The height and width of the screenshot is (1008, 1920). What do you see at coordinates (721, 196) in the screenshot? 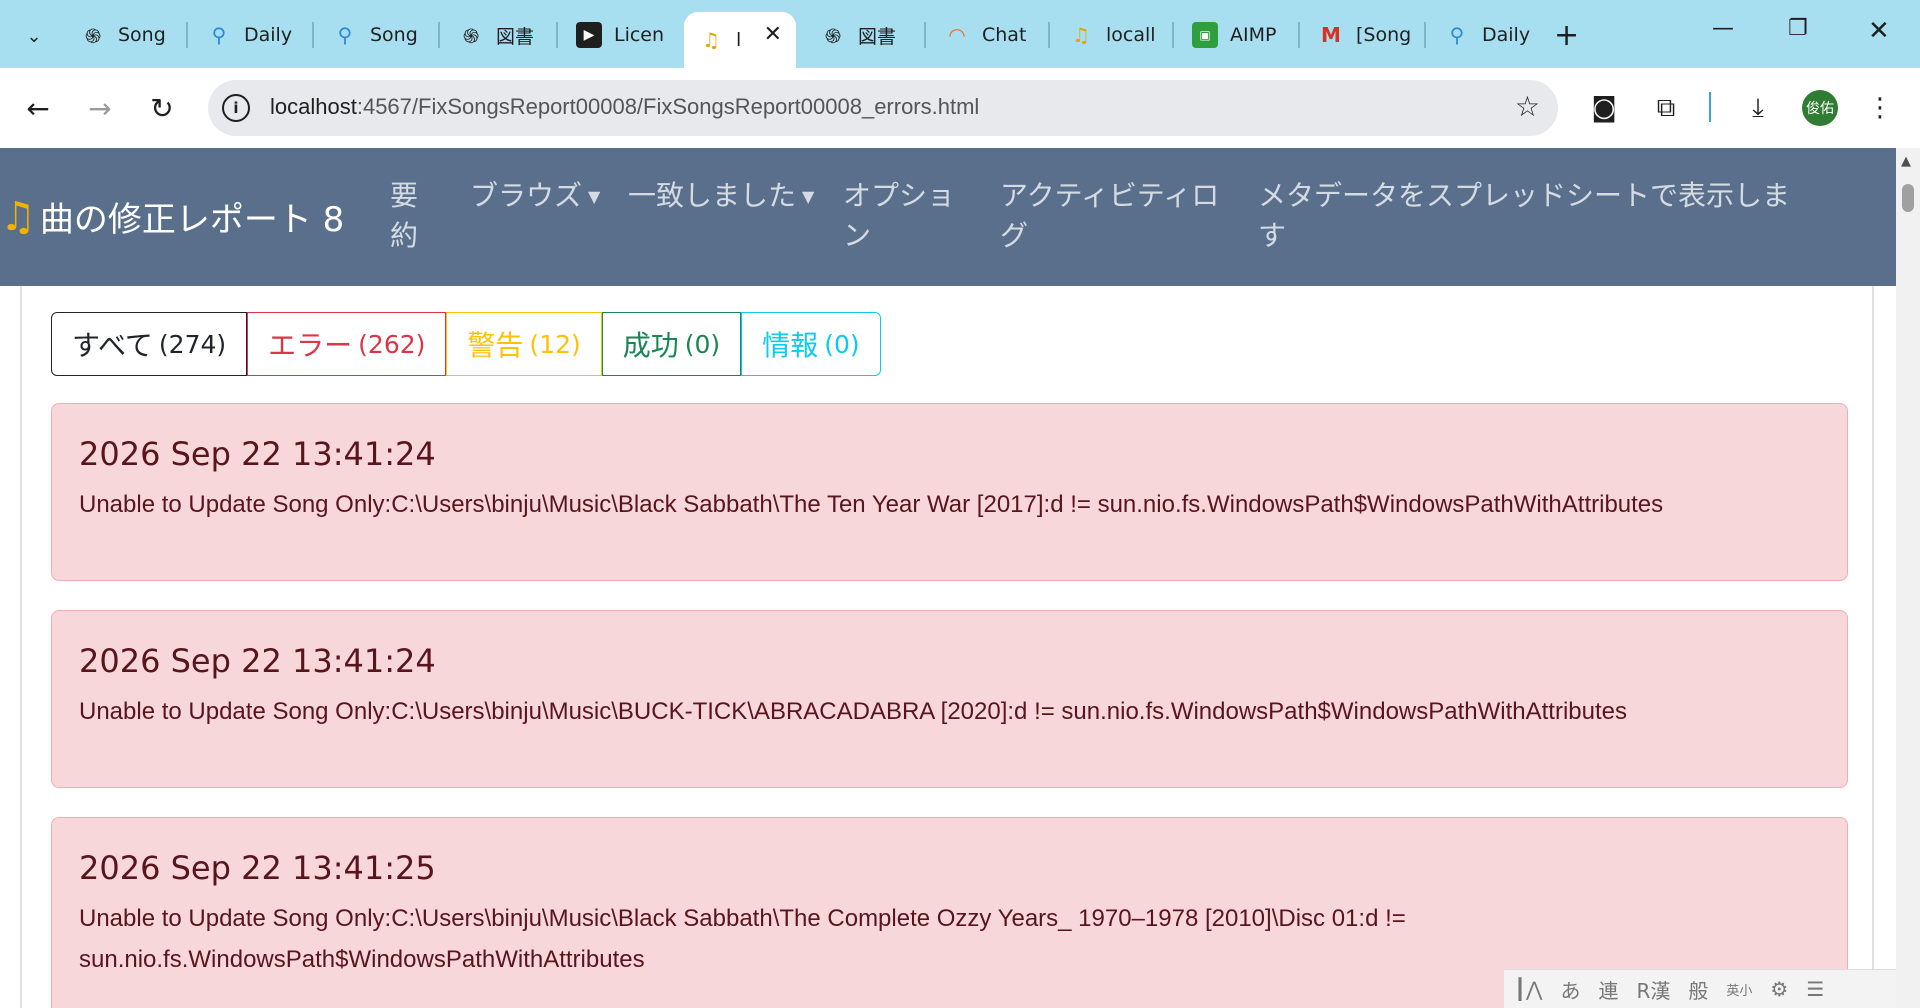
I see `nav-matched: 一致しました ▼` at bounding box center [721, 196].